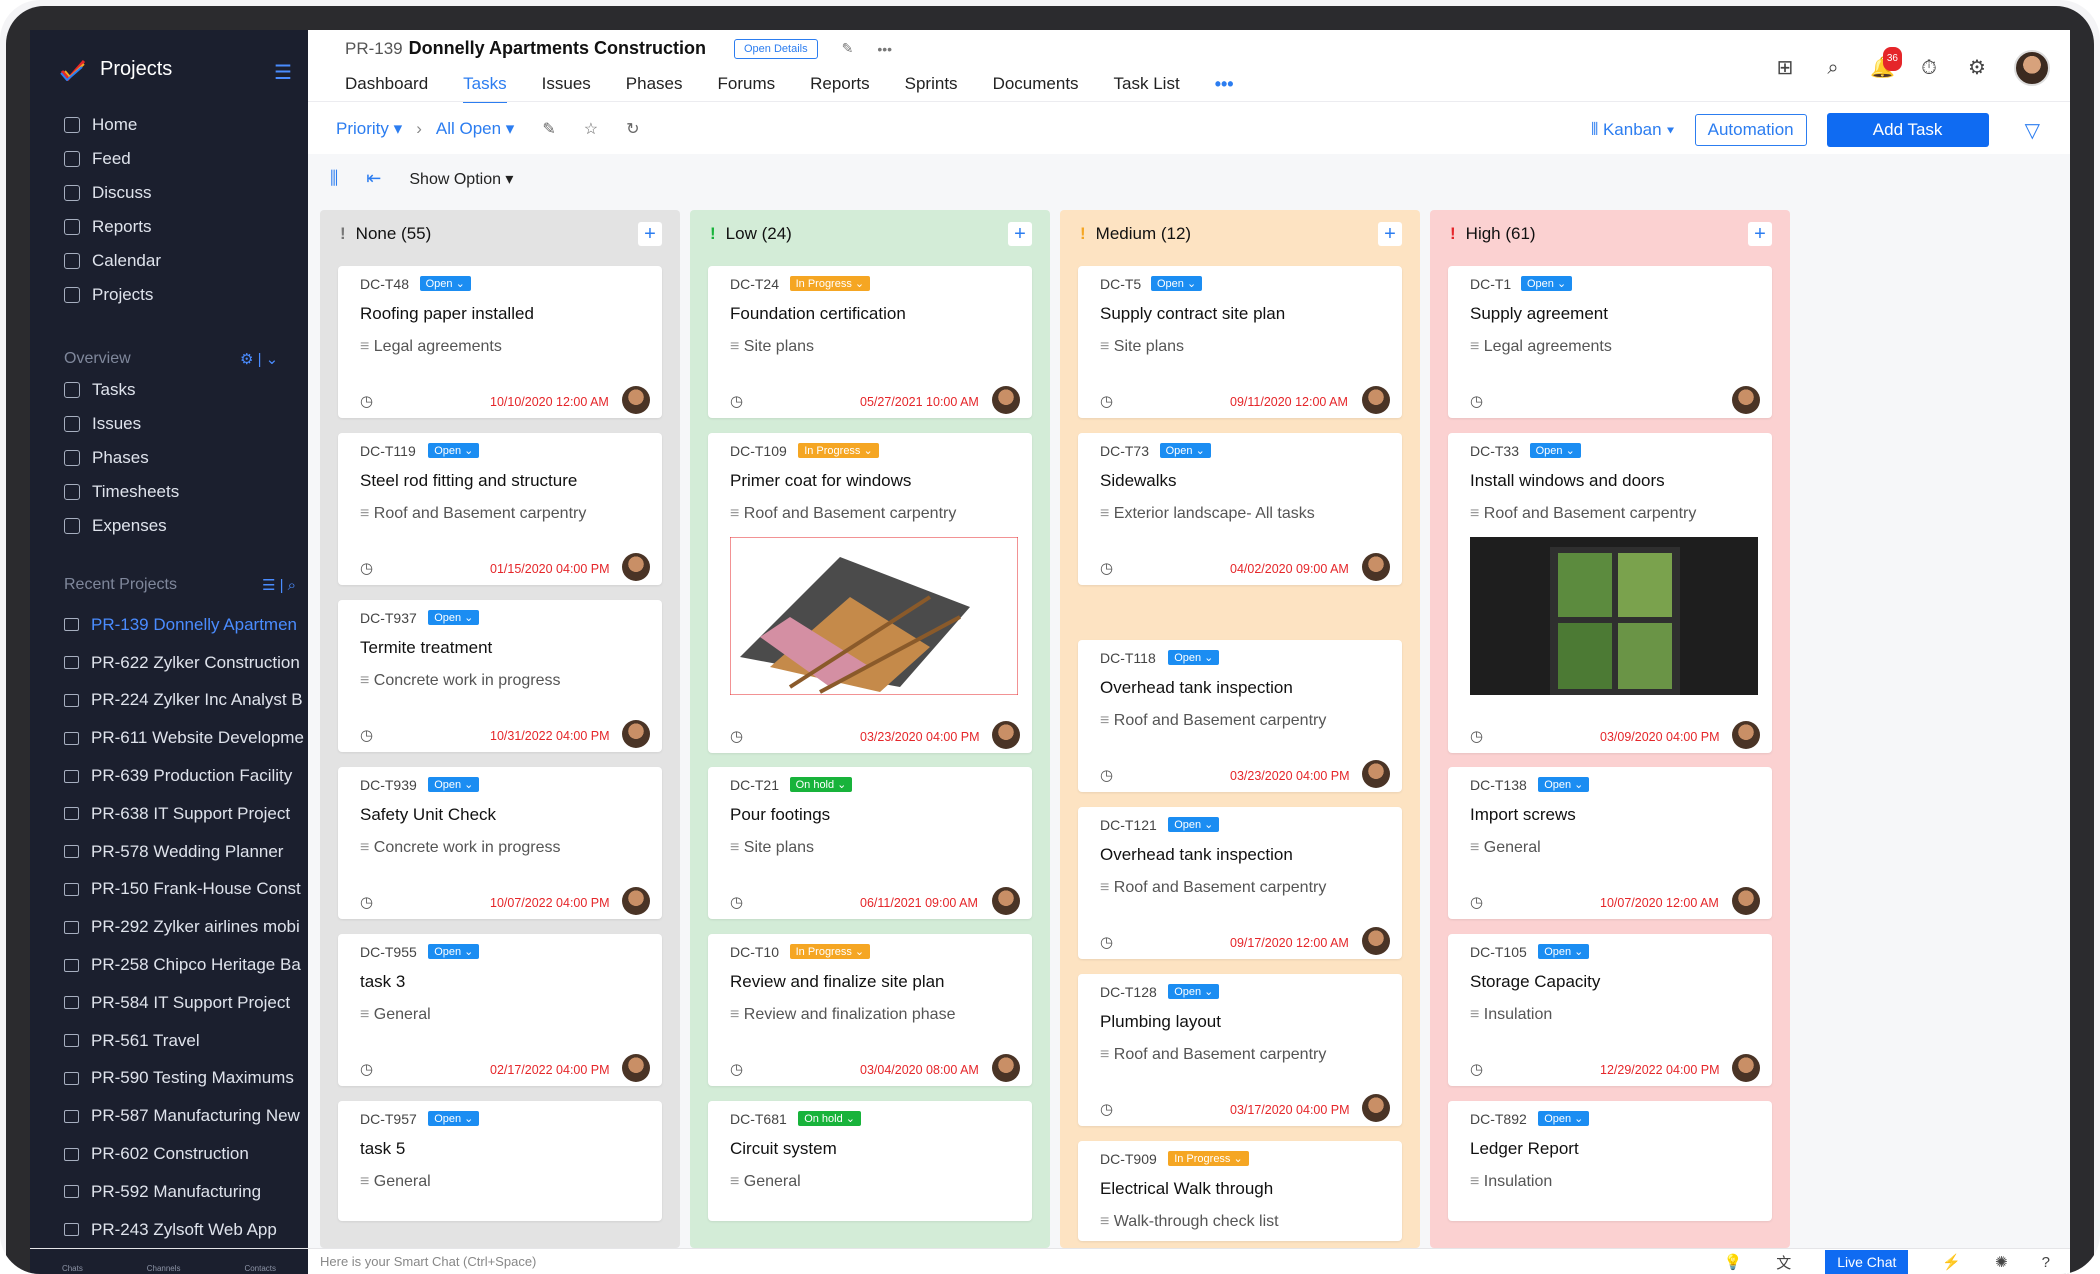  I want to click on task-title: Termite treatment, so click(426, 648).